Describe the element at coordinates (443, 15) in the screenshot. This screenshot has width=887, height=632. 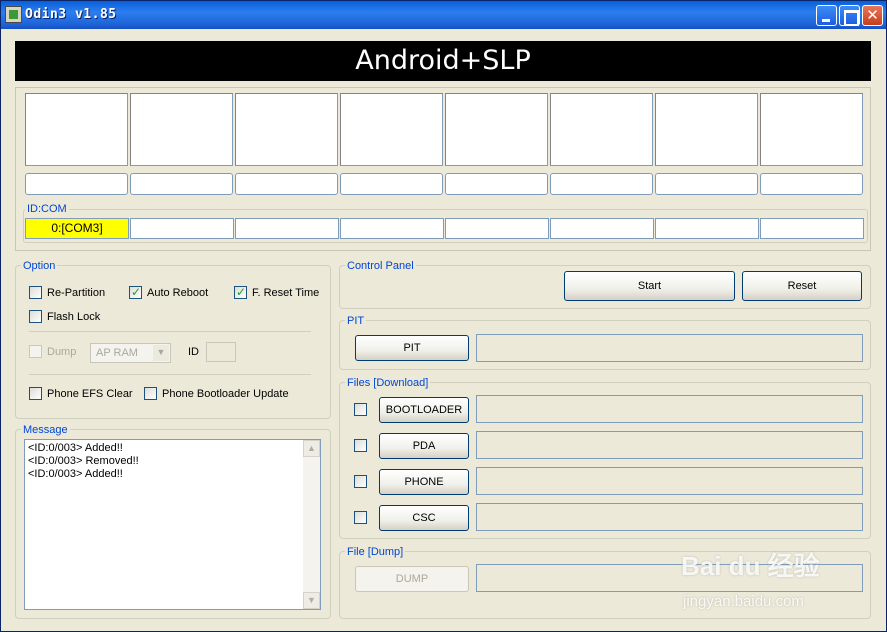
I see `title-bar: Odin3 v1.85 ✕` at that location.